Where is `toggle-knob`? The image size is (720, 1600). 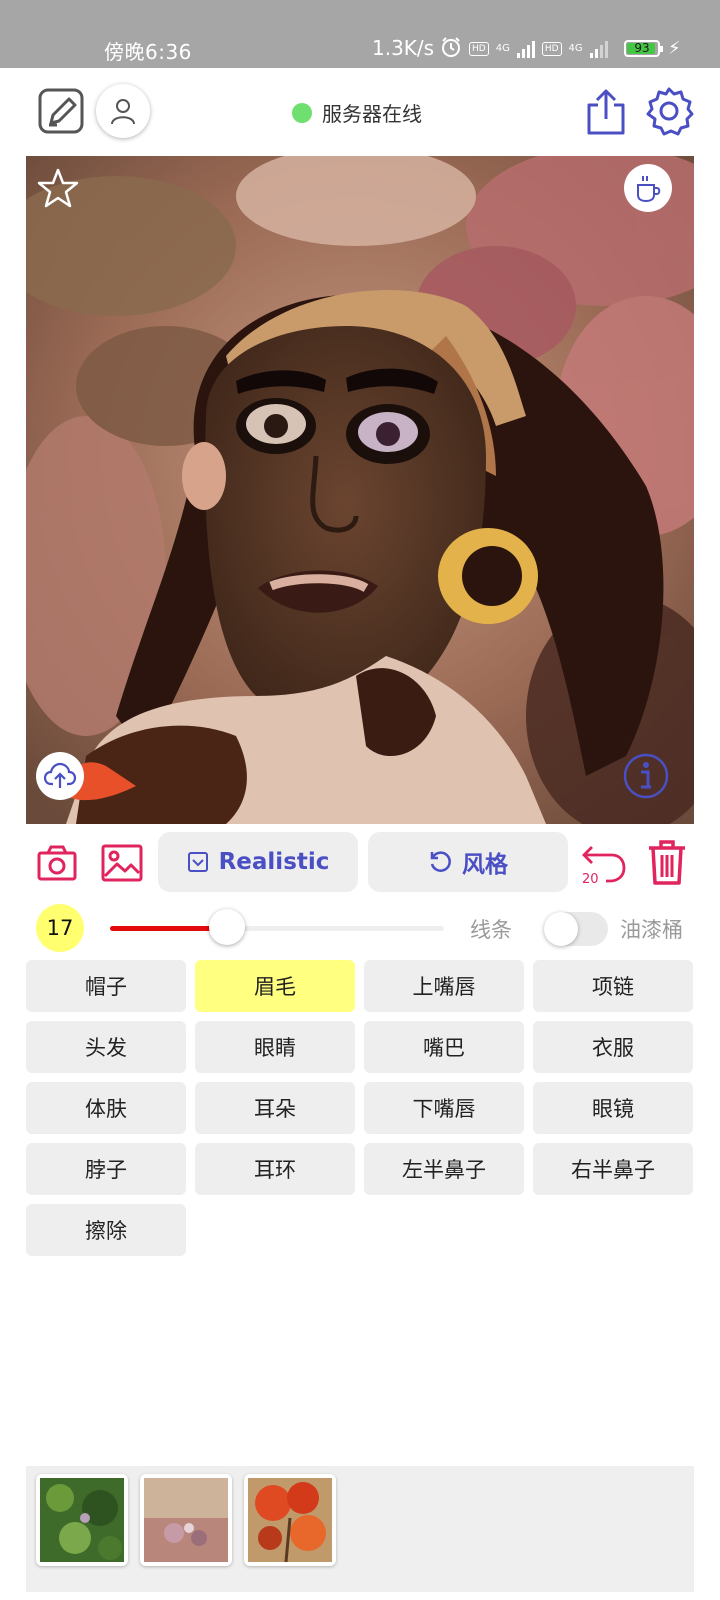
toggle-knob is located at coordinates (561, 929).